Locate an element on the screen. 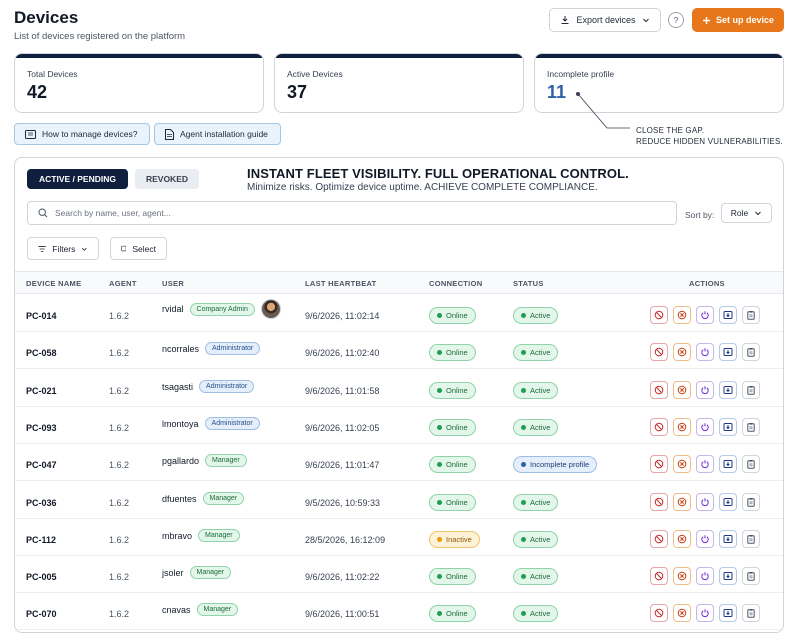  select-button: Select is located at coordinates (138, 248).